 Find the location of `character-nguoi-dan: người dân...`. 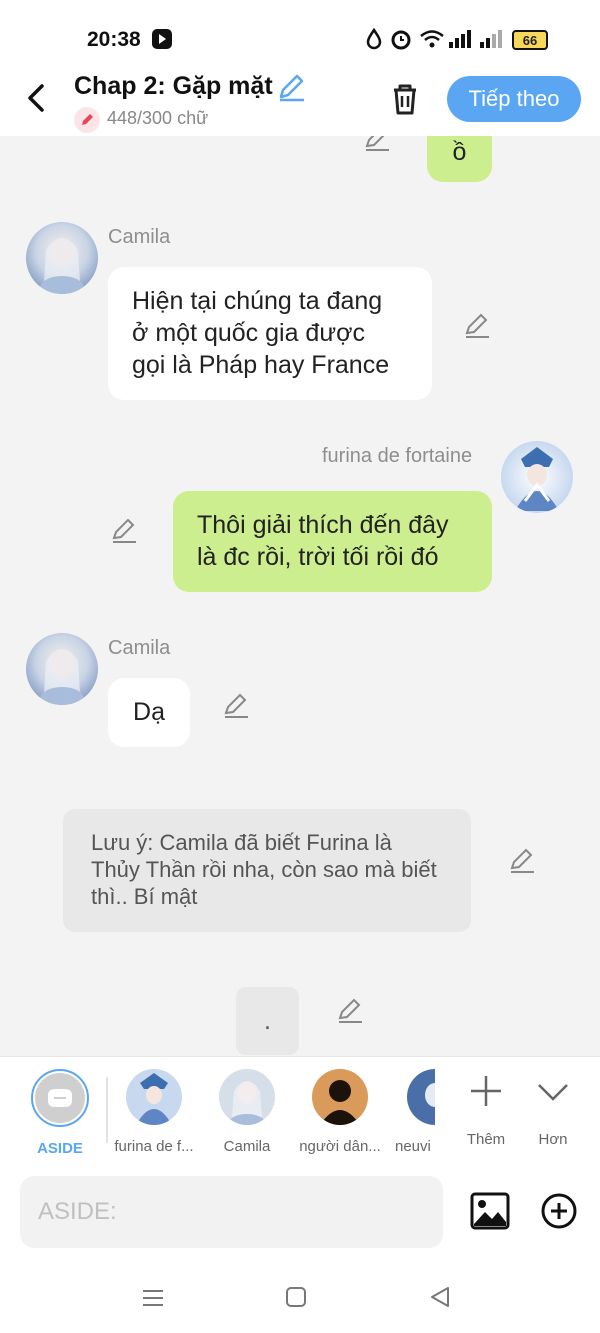

character-nguoi-dan: người dân... is located at coordinates (340, 1112).